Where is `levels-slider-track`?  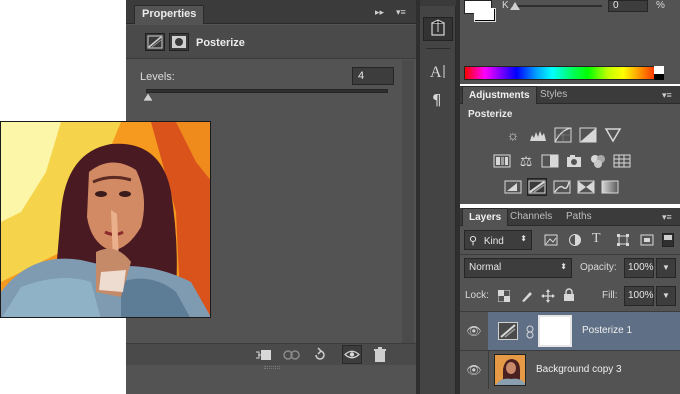 levels-slider-track is located at coordinates (267, 91).